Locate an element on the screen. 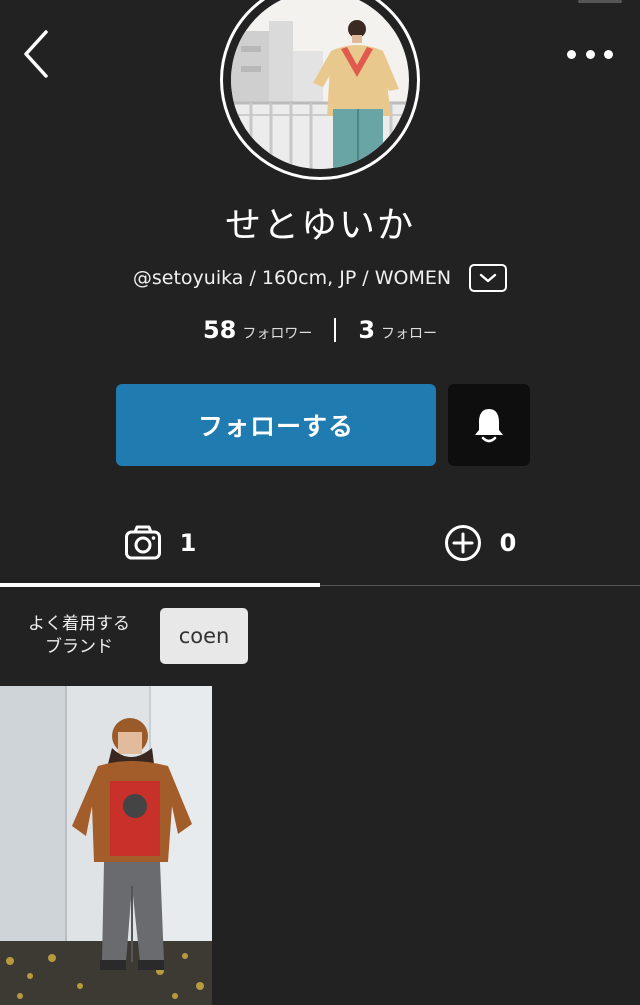  avatar is located at coordinates (320, 90).